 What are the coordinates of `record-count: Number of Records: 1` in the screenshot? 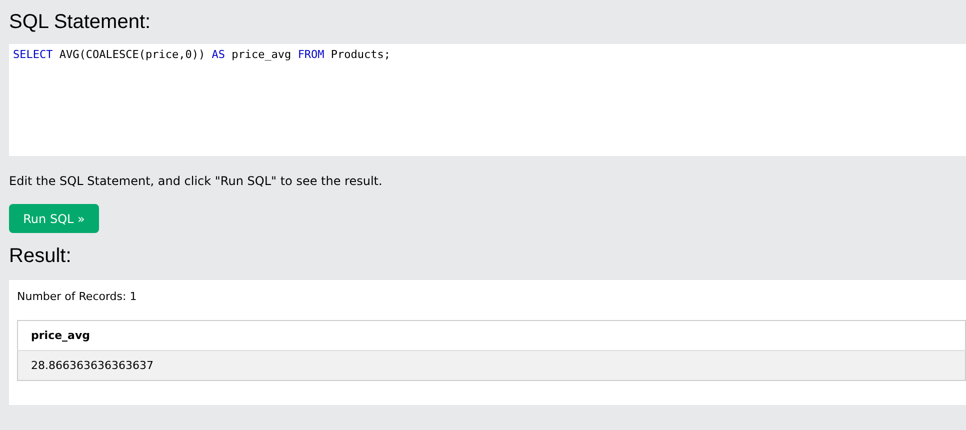 It's located at (77, 297).